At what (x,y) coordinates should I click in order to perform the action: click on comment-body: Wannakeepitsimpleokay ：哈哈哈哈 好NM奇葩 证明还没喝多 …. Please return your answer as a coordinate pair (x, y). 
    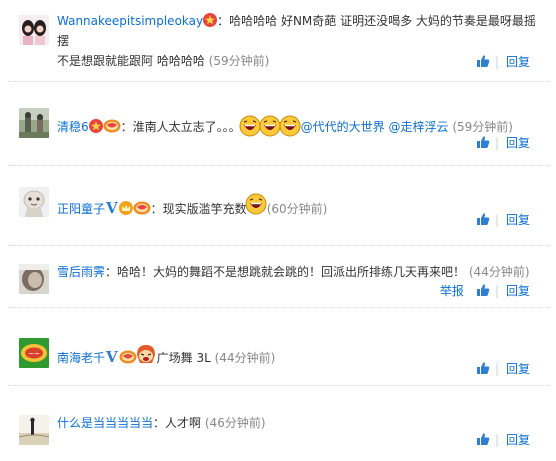
    Looking at the image, I should click on (297, 41).